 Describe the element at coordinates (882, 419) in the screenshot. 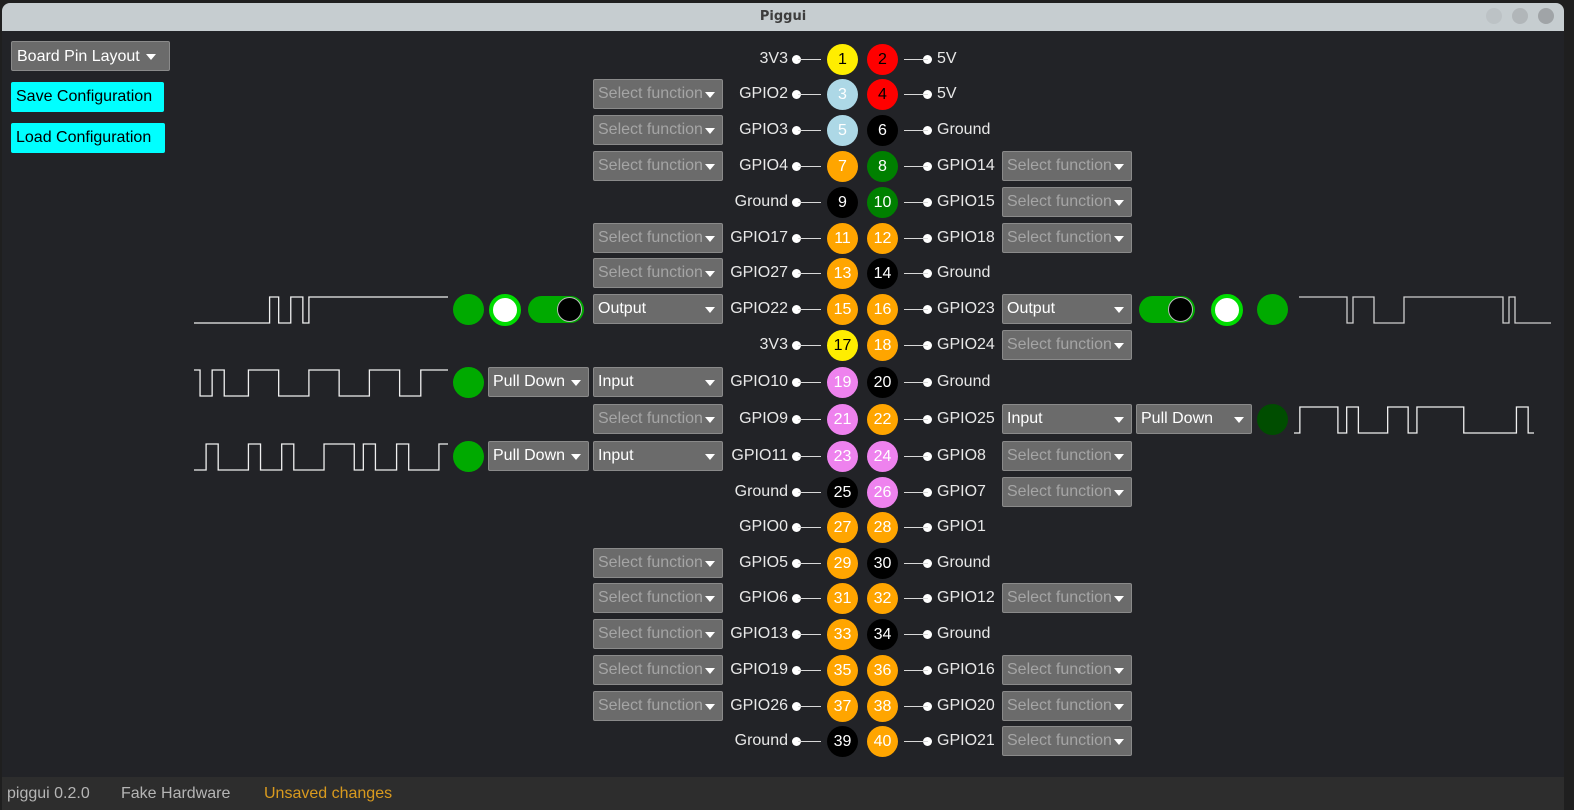

I see `pin-22: 22` at that location.